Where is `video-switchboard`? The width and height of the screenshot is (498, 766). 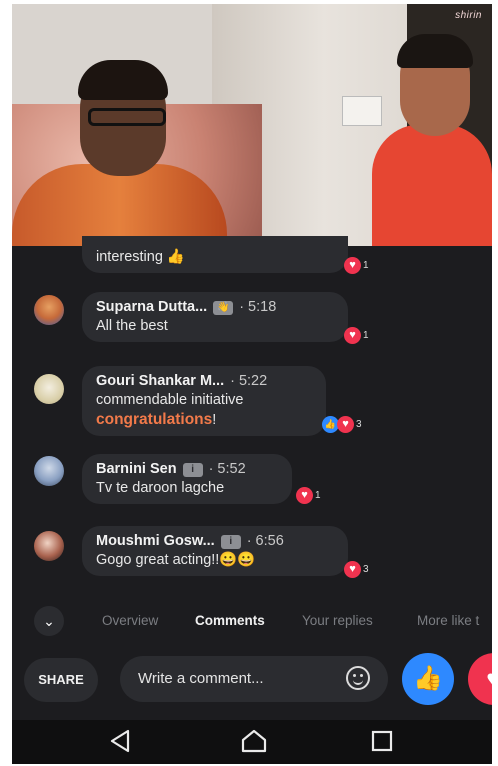
video-switchboard is located at coordinates (362, 111).